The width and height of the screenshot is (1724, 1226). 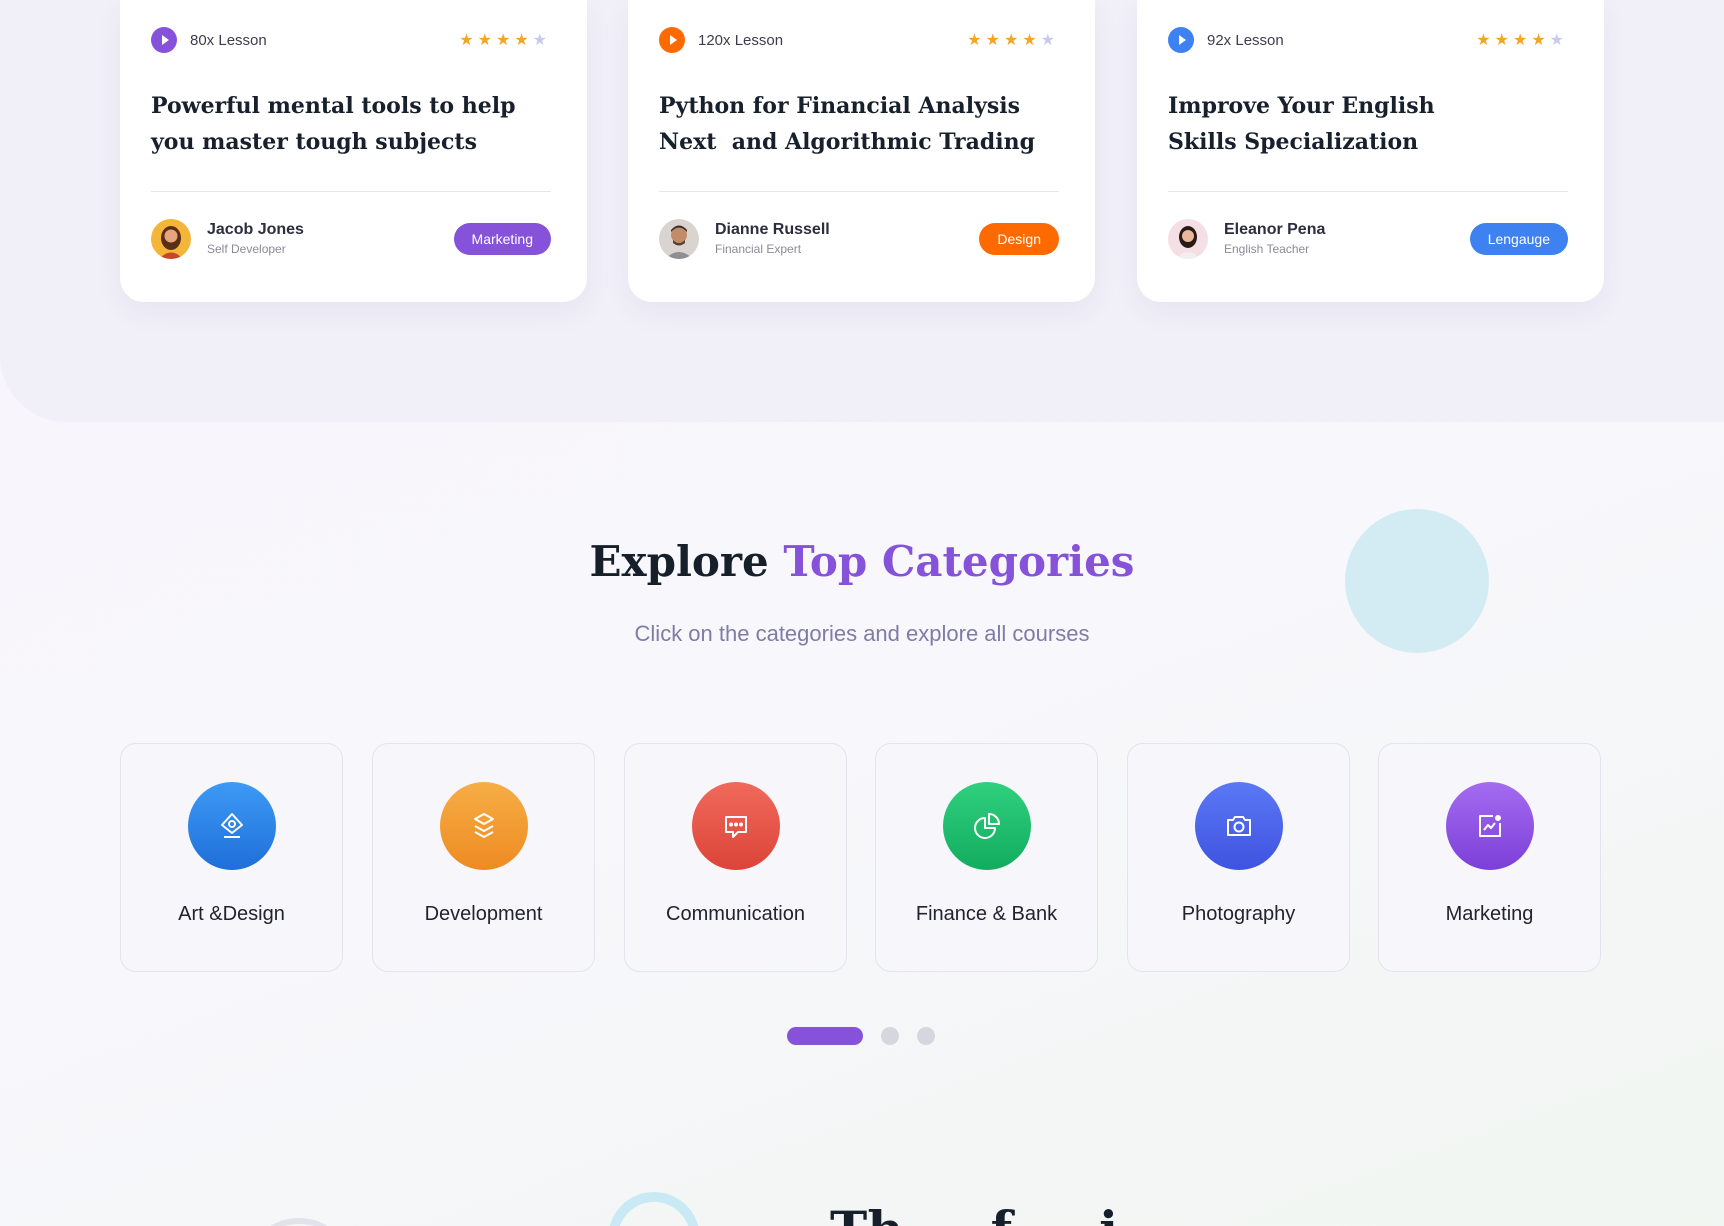 What do you see at coordinates (1019, 239) in the screenshot?
I see `category-tag: Design` at bounding box center [1019, 239].